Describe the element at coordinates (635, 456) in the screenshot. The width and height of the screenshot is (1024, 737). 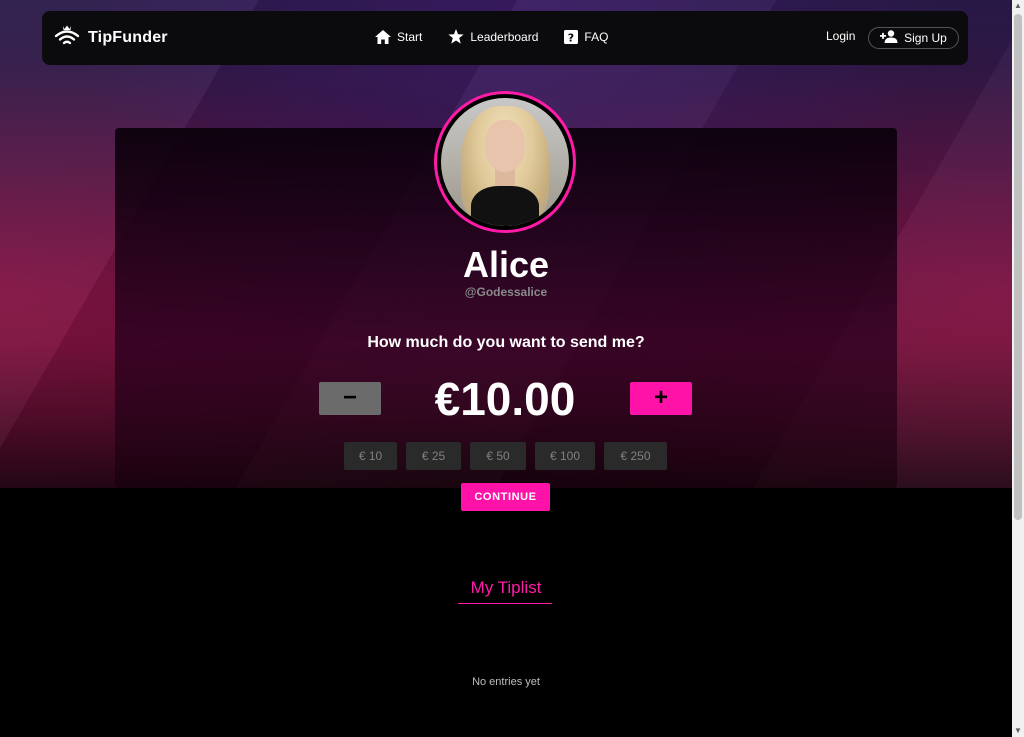
I see `preset-button-250: € 250` at that location.